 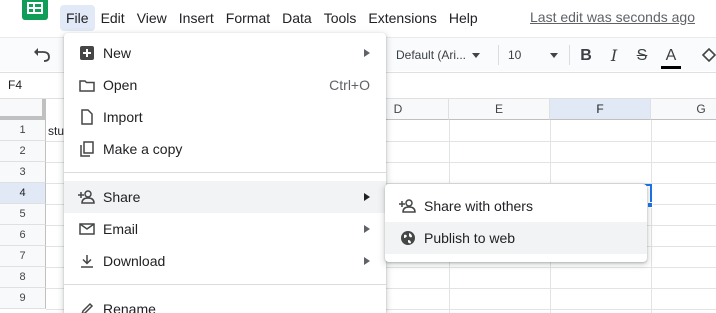 I want to click on row-header-9: 9, so click(x=23, y=298).